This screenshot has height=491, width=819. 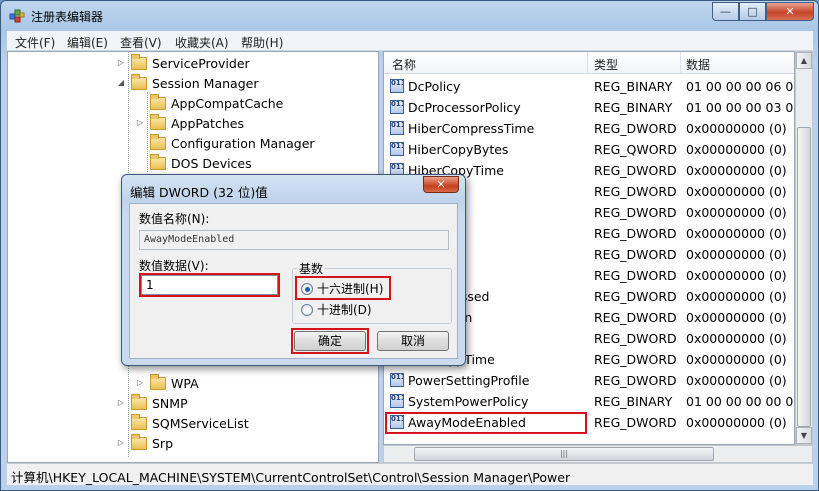 I want to click on tree-item-label: Session Manager, so click(x=205, y=83).